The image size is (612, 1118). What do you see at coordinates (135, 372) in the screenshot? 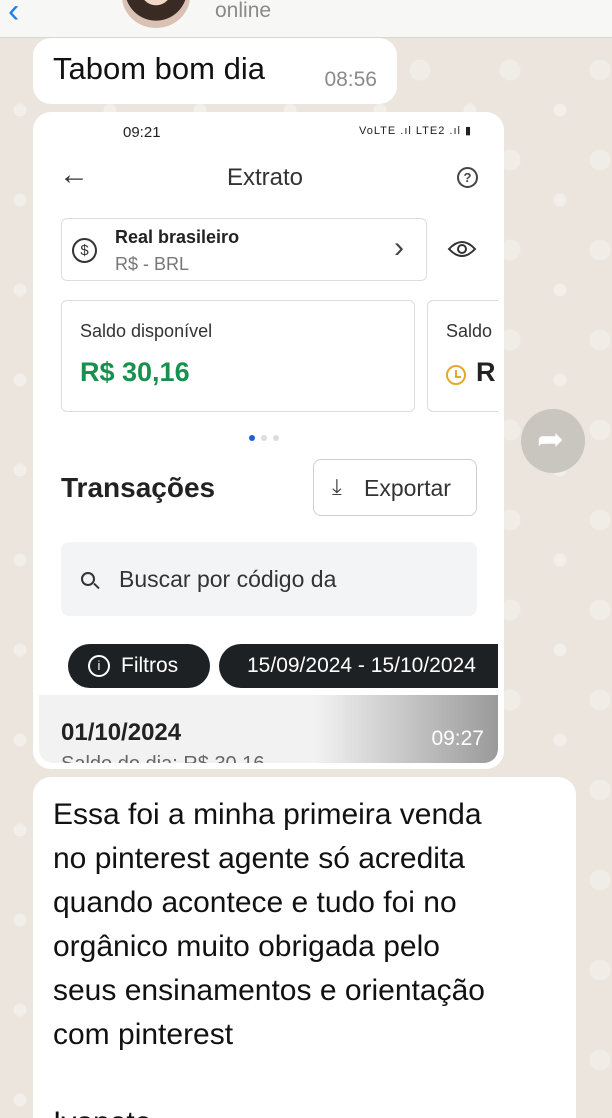
I see `balance-value: R$ 30,16` at bounding box center [135, 372].